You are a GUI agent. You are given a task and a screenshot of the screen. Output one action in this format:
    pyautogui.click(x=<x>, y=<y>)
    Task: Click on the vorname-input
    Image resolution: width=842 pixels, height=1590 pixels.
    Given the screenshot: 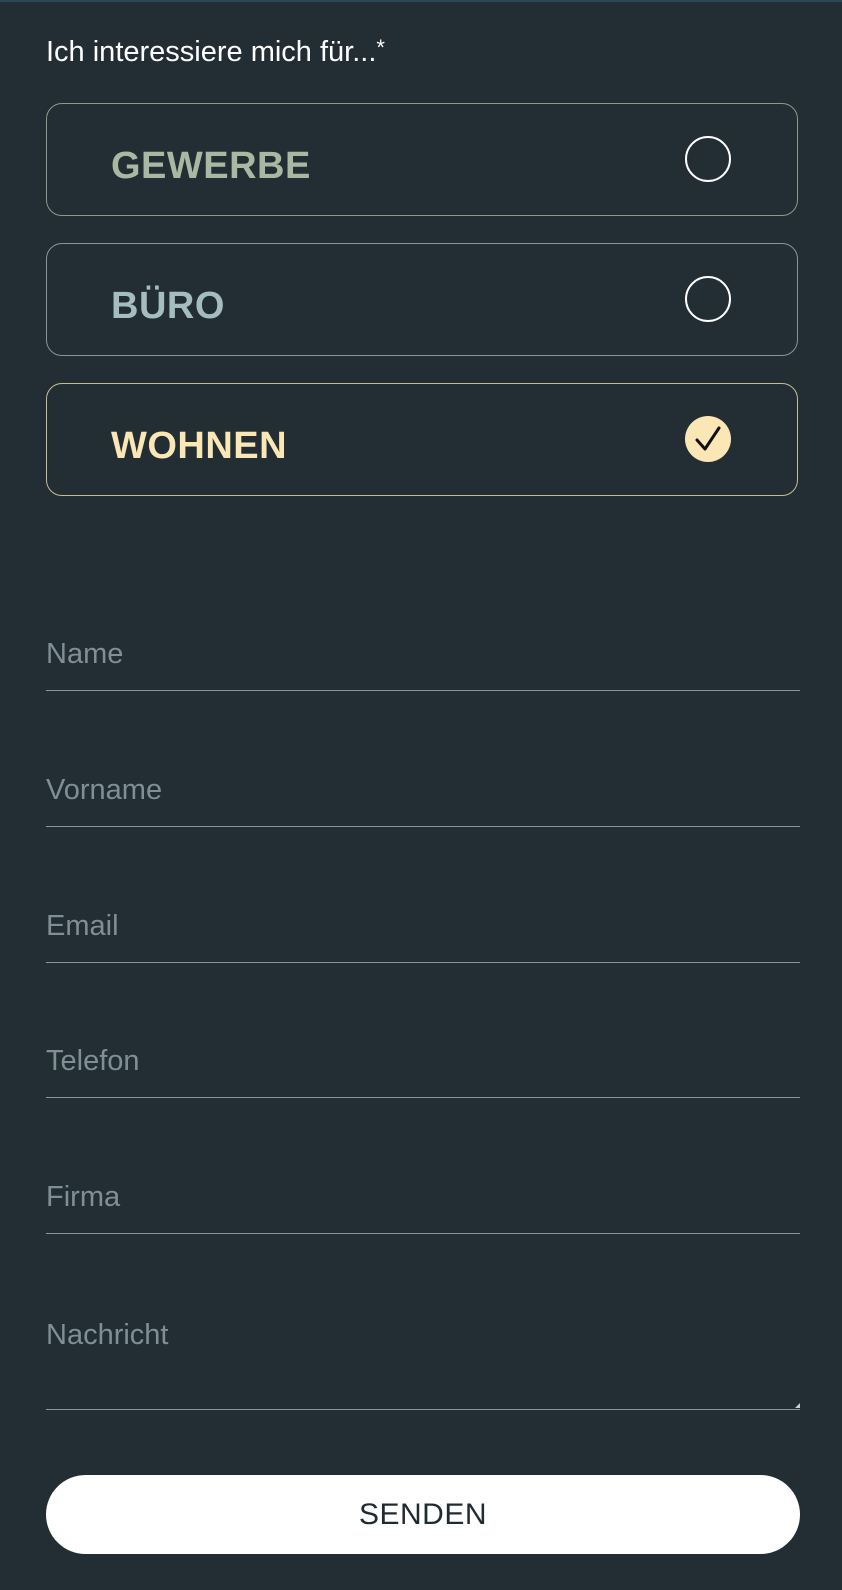 What is the action you would take?
    pyautogui.click(x=423, y=790)
    